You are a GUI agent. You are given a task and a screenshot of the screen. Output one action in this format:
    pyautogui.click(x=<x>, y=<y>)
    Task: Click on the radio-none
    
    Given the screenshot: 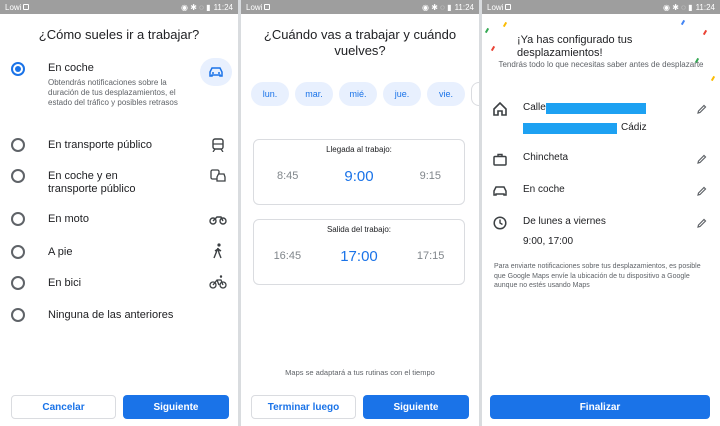 What is the action you would take?
    pyautogui.click(x=18, y=315)
    